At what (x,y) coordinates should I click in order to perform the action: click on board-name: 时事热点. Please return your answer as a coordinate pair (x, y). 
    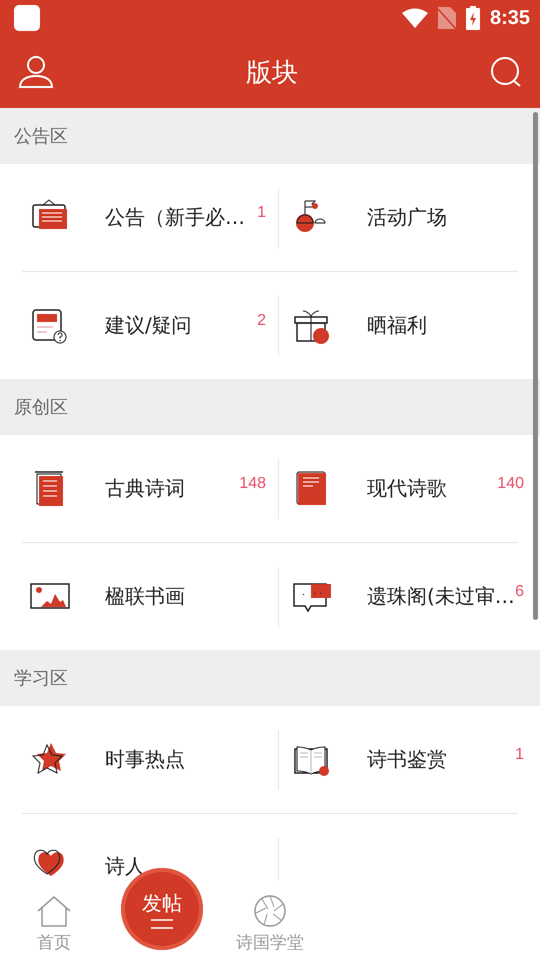
    Looking at the image, I should click on (145, 759).